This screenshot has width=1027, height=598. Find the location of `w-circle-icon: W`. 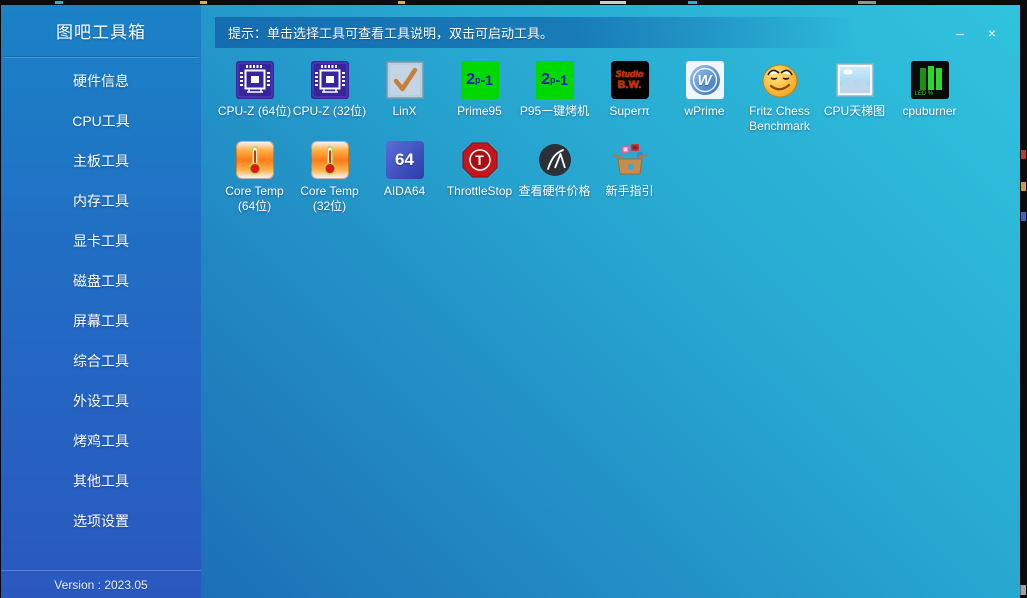

w-circle-icon: W is located at coordinates (704, 80).